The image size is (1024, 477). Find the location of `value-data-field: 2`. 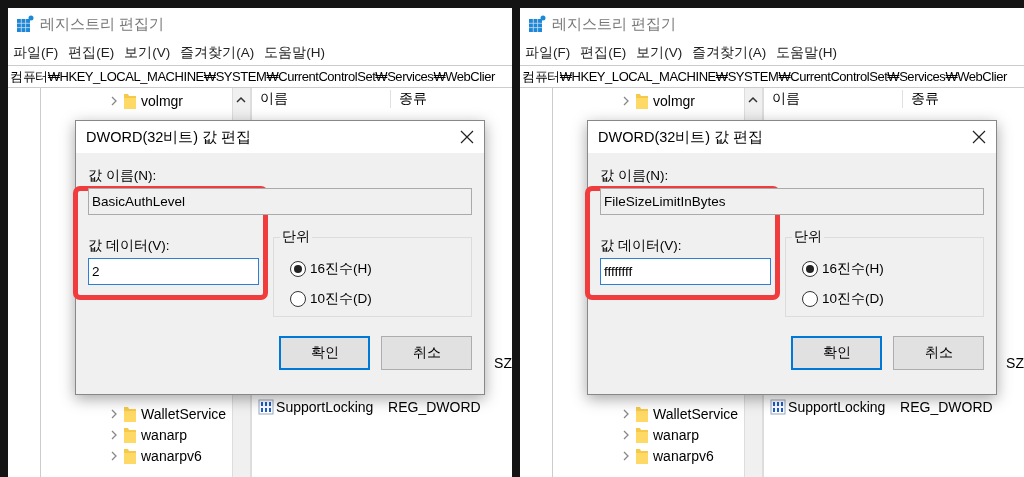

value-data-field: 2 is located at coordinates (173, 271).